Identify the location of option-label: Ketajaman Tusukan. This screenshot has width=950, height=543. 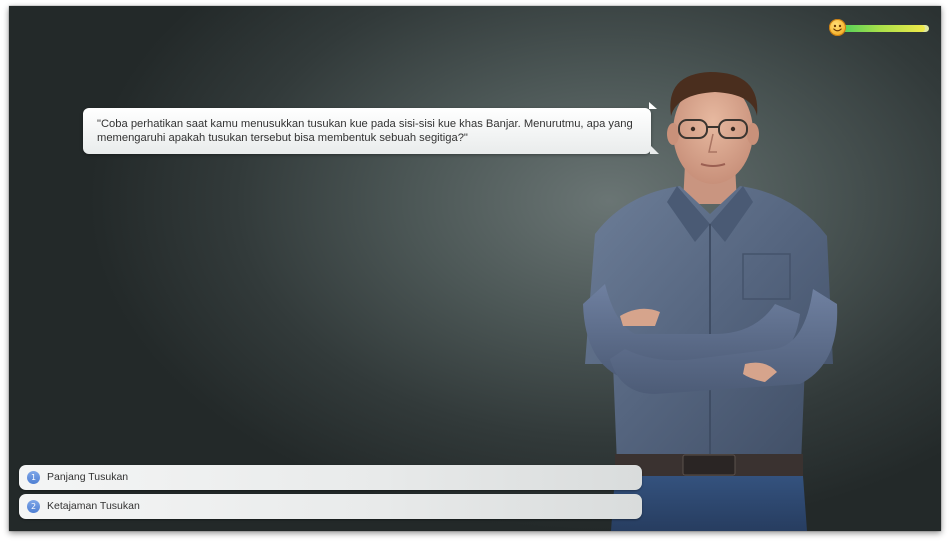
(93, 506).